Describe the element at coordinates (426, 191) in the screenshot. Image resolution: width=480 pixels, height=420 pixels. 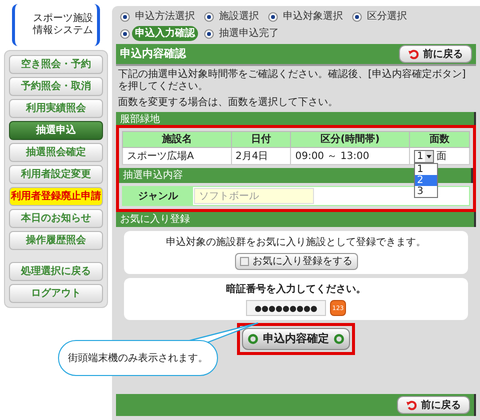
I see `dropdown-option: 3` at that location.